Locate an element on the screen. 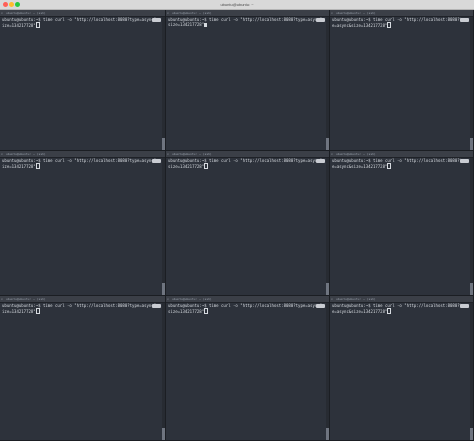 Image resolution: width=474 pixels, height=441 pixels. window-title: ubuntu@ubuntu: ~ is located at coordinates (237, 4).